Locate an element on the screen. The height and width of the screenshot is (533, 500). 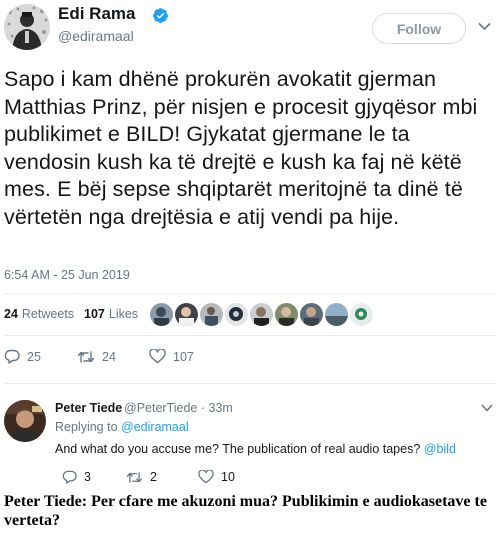
reply-count: 3 is located at coordinates (87, 477).